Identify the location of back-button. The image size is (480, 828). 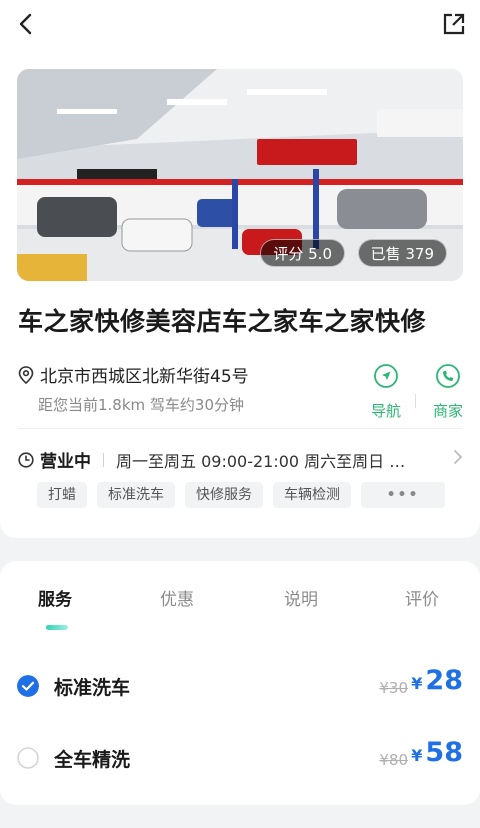
(26, 24).